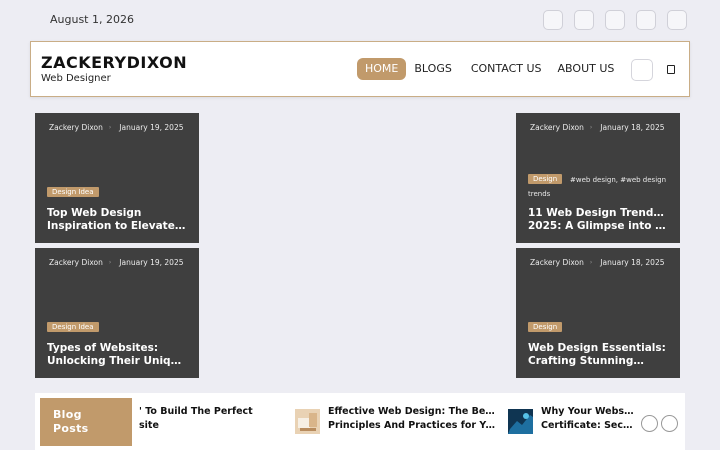  I want to click on blog-posts-label-line: Blog, so click(67, 414).